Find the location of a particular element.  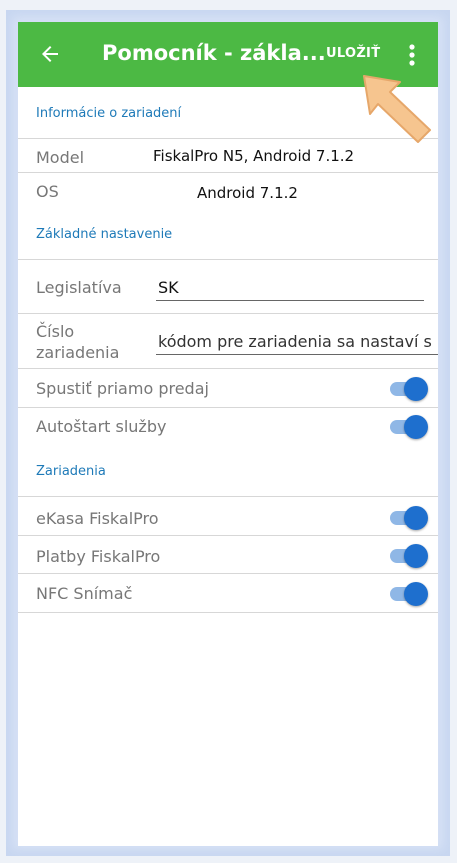

autostart-label: Autoštart služby is located at coordinates (101, 426).